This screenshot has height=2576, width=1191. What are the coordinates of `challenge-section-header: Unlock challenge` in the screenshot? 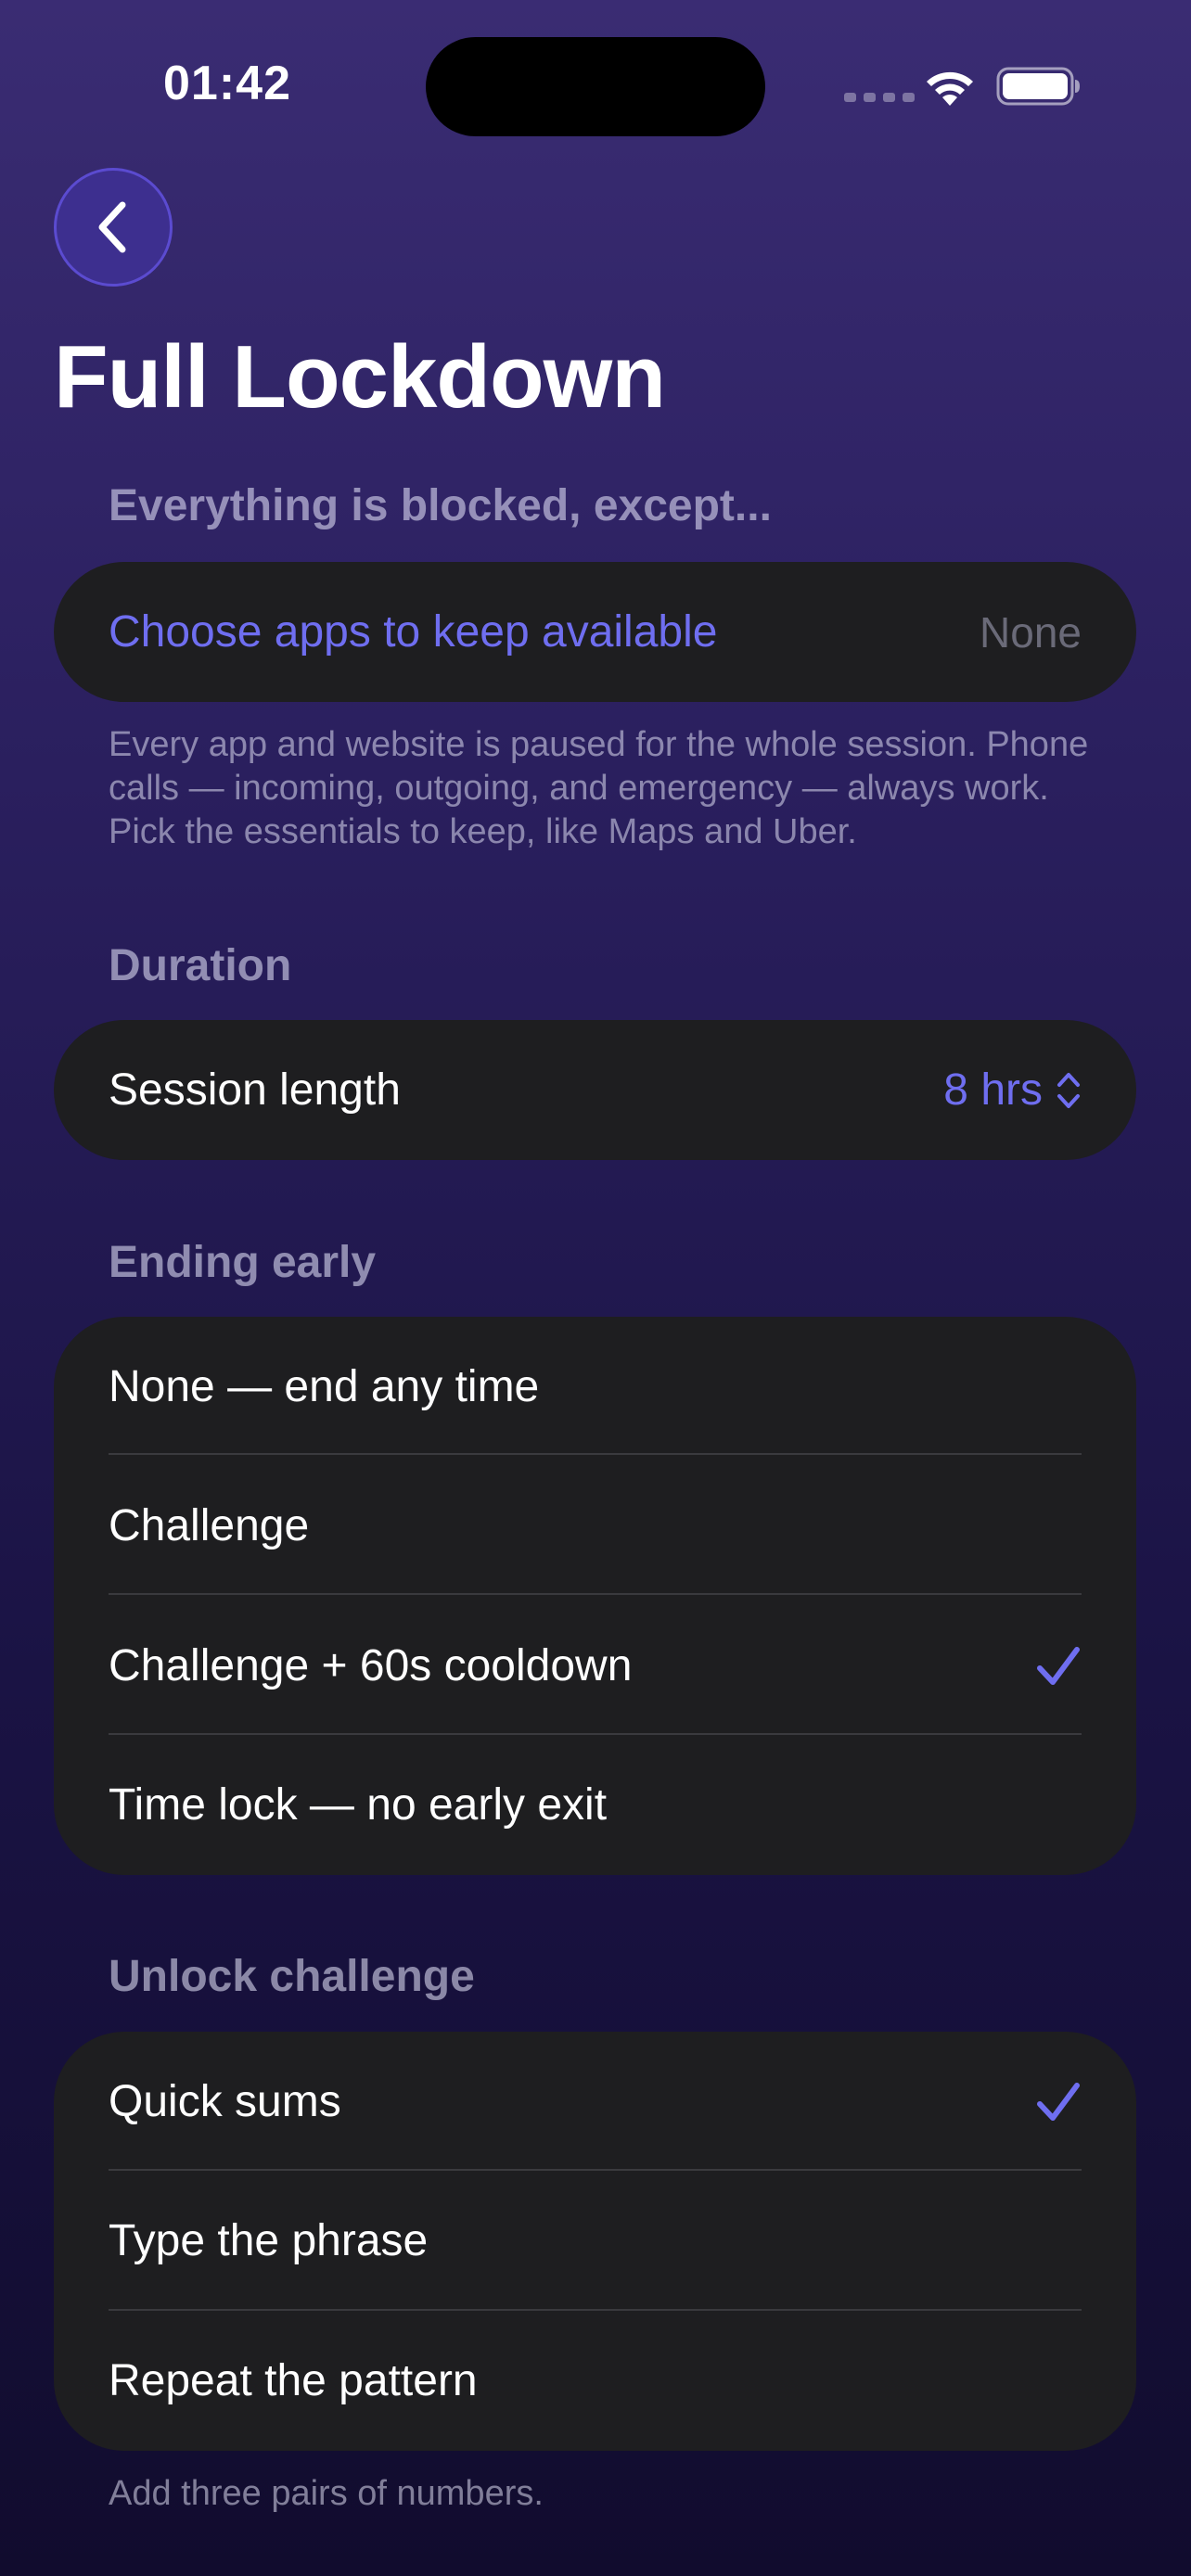 It's located at (292, 1977).